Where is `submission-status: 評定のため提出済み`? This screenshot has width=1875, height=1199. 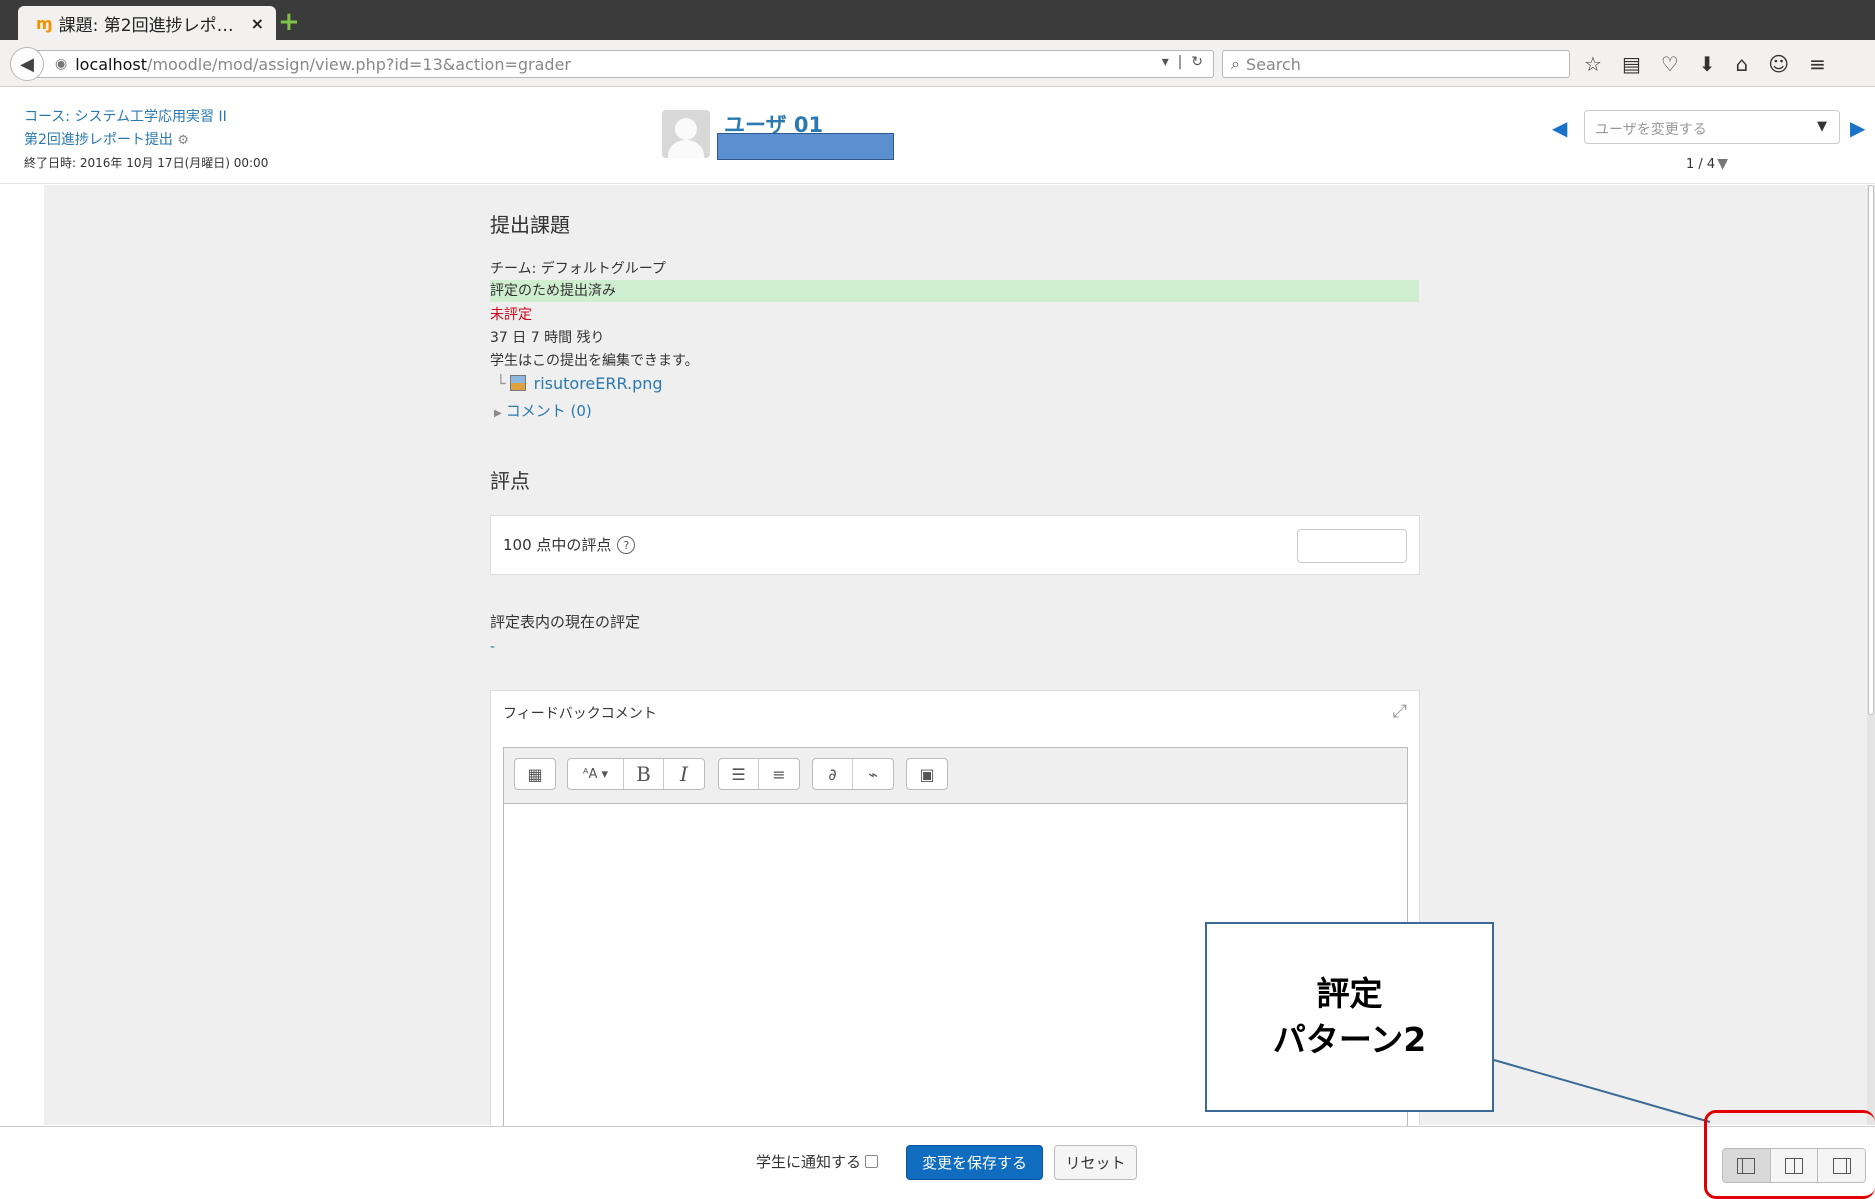
submission-status: 評定のため提出済み is located at coordinates (954, 291).